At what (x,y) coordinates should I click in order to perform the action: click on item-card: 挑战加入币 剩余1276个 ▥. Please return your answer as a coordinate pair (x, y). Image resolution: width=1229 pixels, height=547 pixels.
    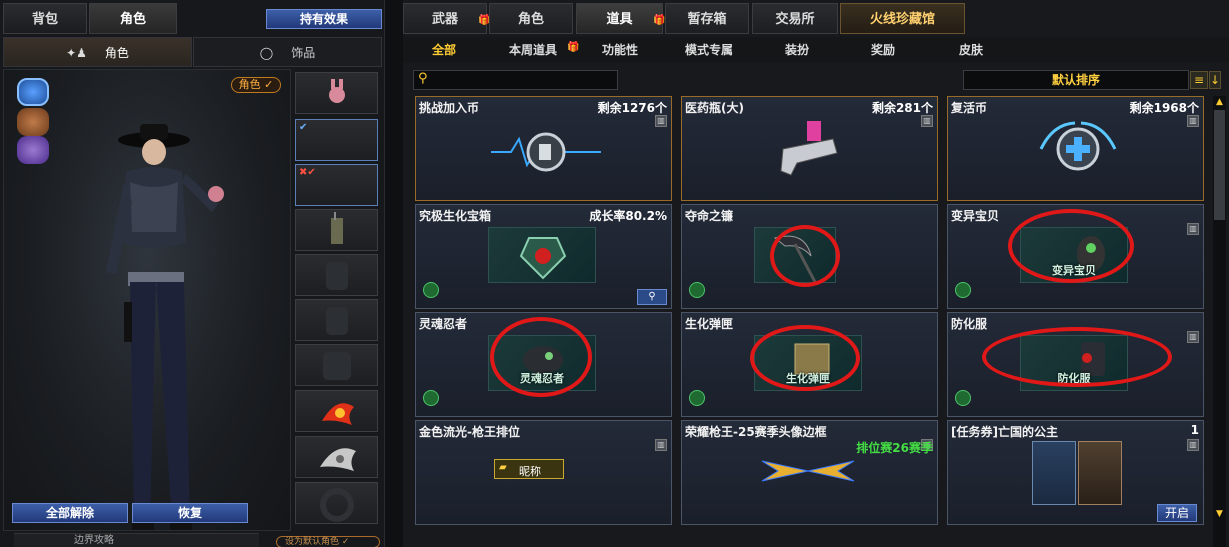
    Looking at the image, I should click on (543, 148).